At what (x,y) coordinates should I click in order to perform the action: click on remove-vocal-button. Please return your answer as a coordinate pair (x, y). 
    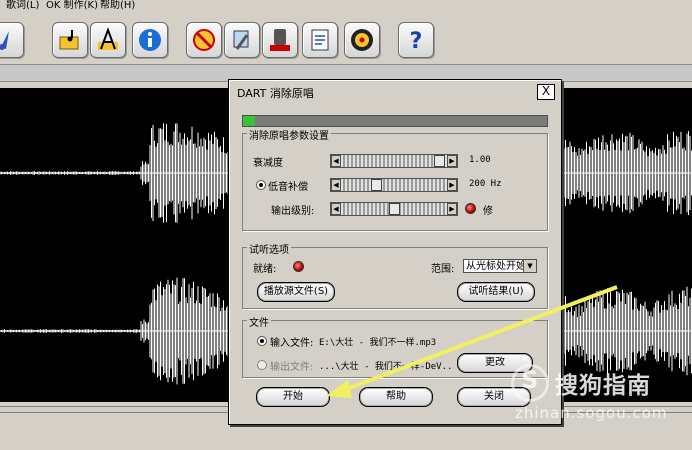
    Looking at the image, I should click on (204, 40).